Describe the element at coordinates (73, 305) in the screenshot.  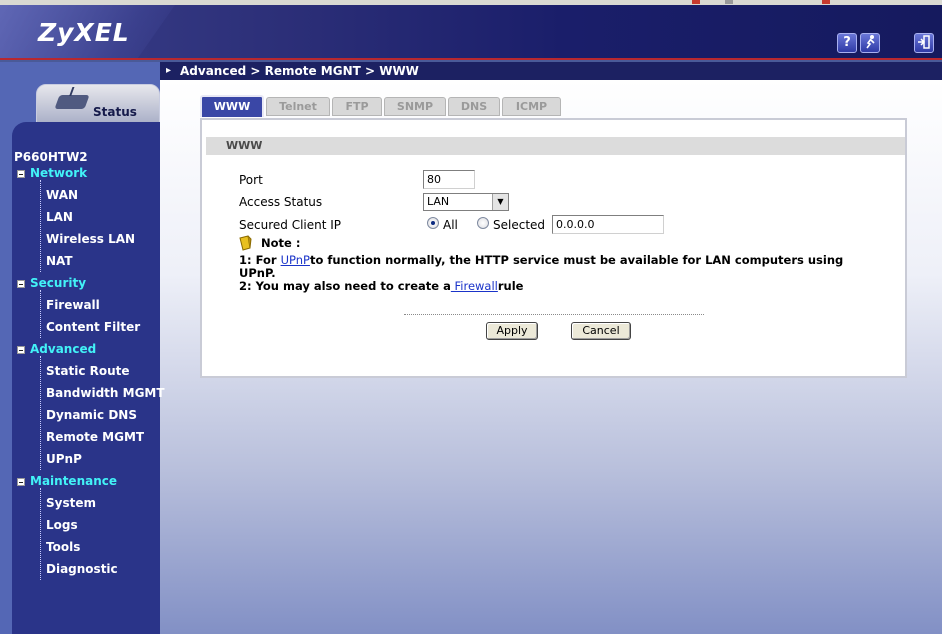
I see `sidebar-item-firewall: Firewall` at that location.